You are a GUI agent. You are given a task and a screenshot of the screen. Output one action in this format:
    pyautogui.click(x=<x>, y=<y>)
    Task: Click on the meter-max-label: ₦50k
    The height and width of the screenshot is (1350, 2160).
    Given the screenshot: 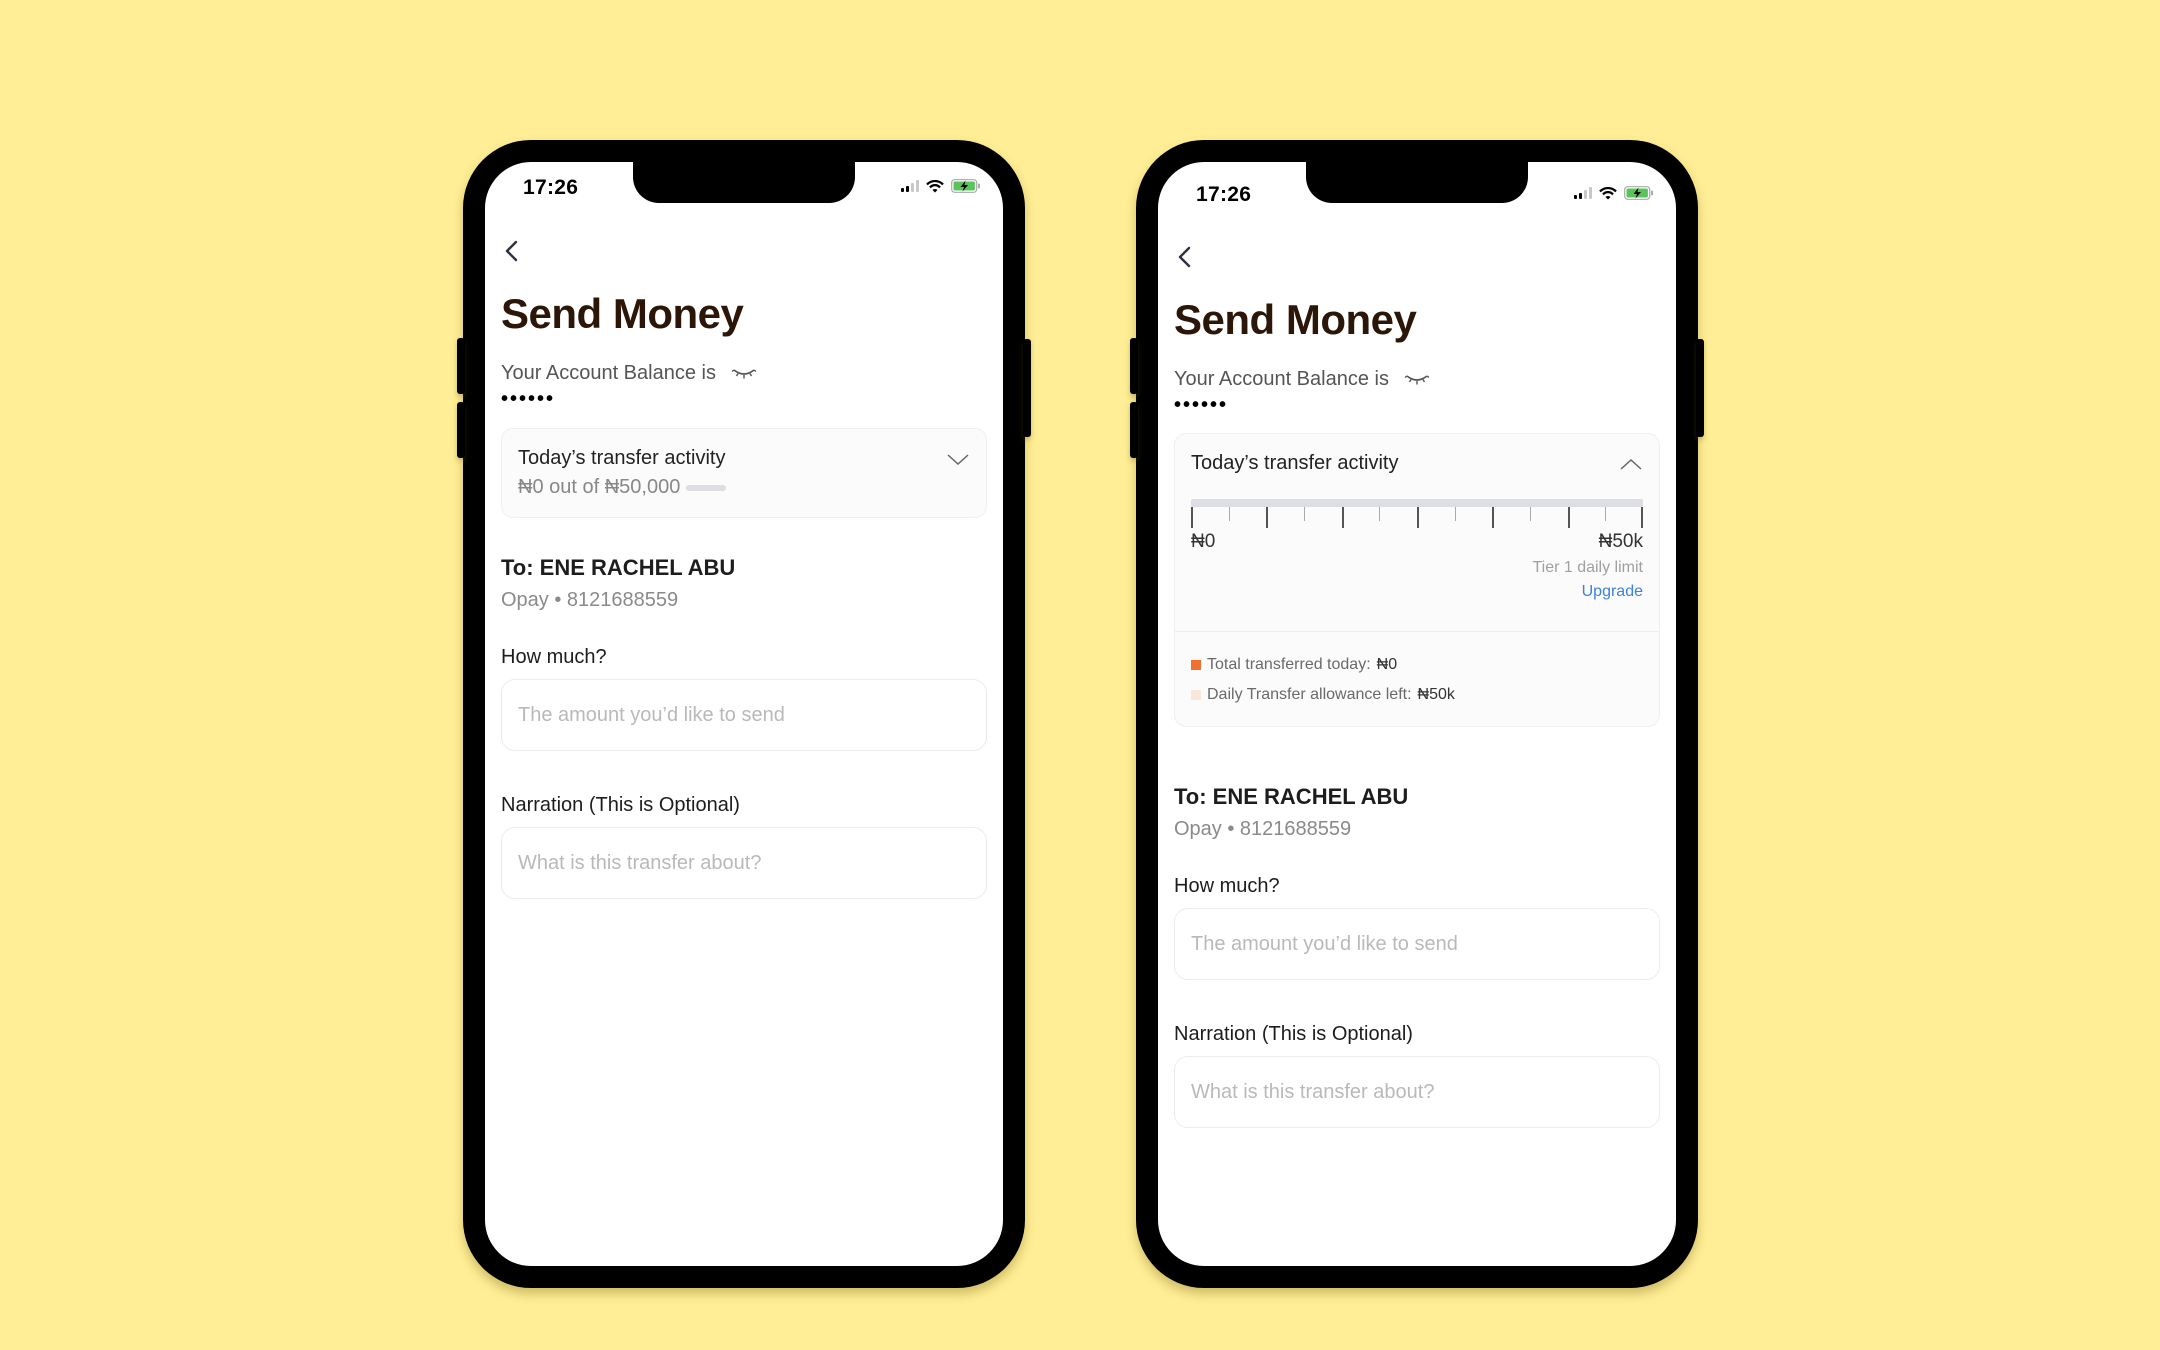 What is the action you would take?
    pyautogui.click(x=1620, y=541)
    